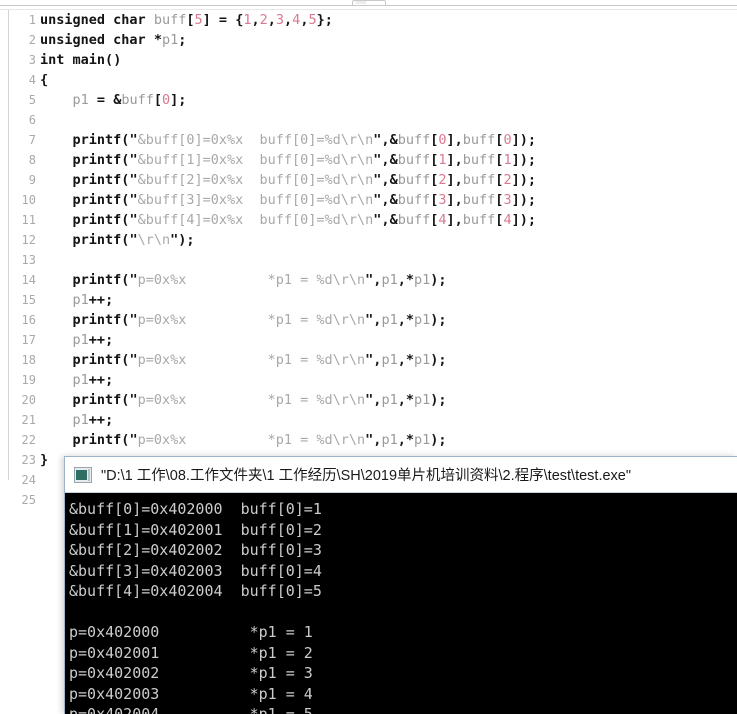 The width and height of the screenshot is (737, 714). Describe the element at coordinates (32, 80) in the screenshot. I see `line-number: 4` at that location.